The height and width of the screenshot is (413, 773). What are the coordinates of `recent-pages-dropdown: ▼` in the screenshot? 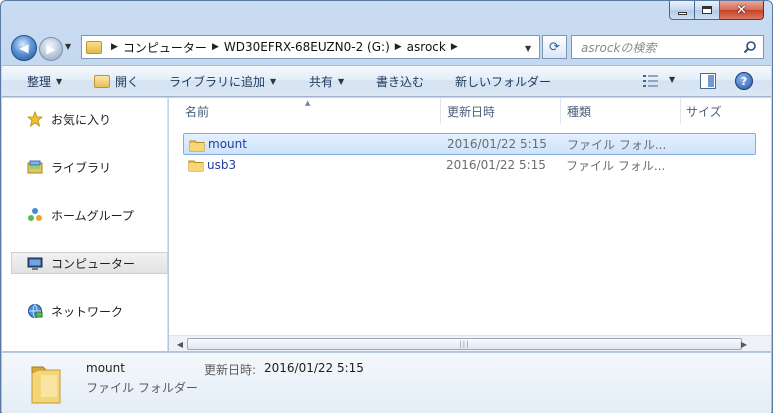 It's located at (68, 46).